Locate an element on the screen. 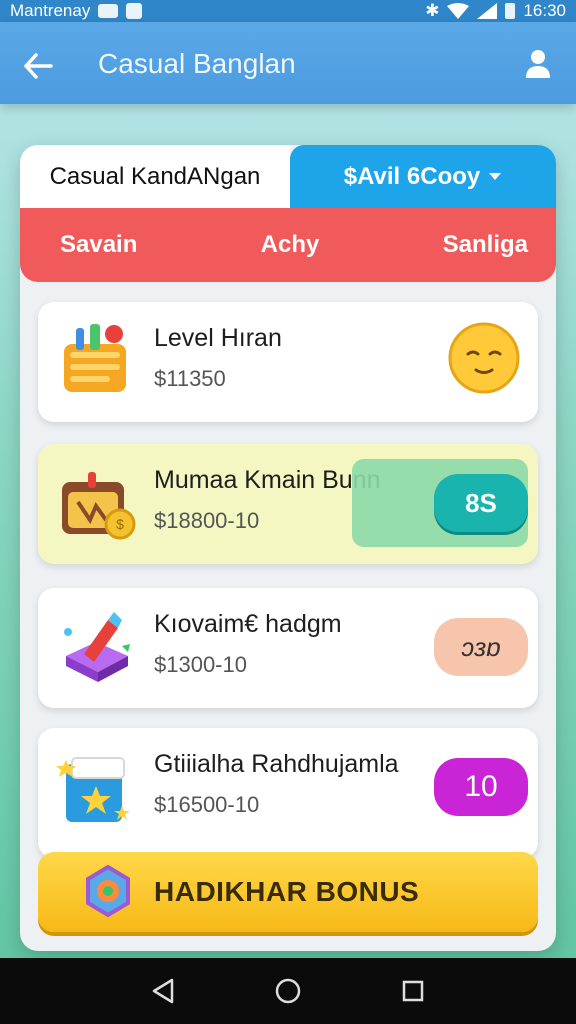 Image resolution: width=576 pixels, height=1024 pixels. card-title: Level Hıran is located at coordinates (218, 338).